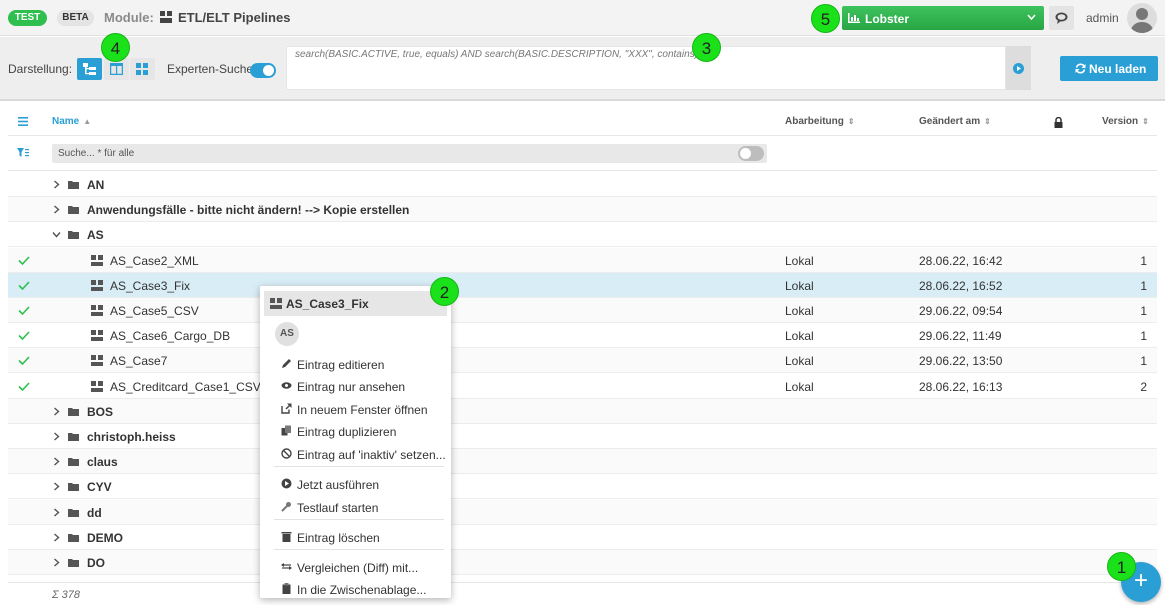  Describe the element at coordinates (582, 361) in the screenshot. I see `table-row: AS_Case7 Lokal 29.06.22, 13:50 1` at that location.